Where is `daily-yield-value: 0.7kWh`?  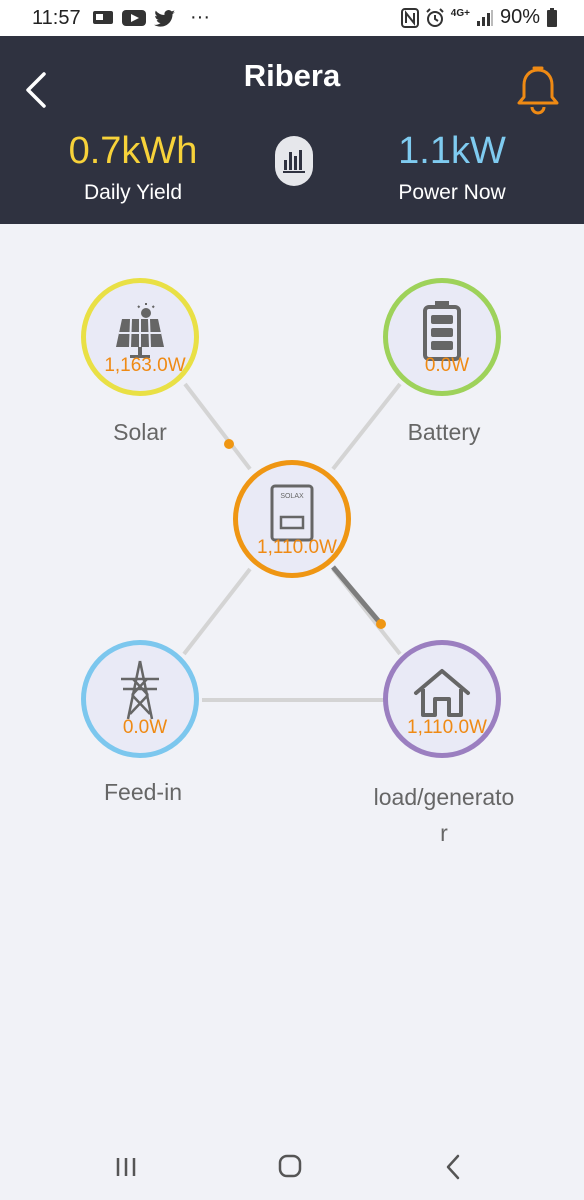 daily-yield-value: 0.7kWh is located at coordinates (133, 151).